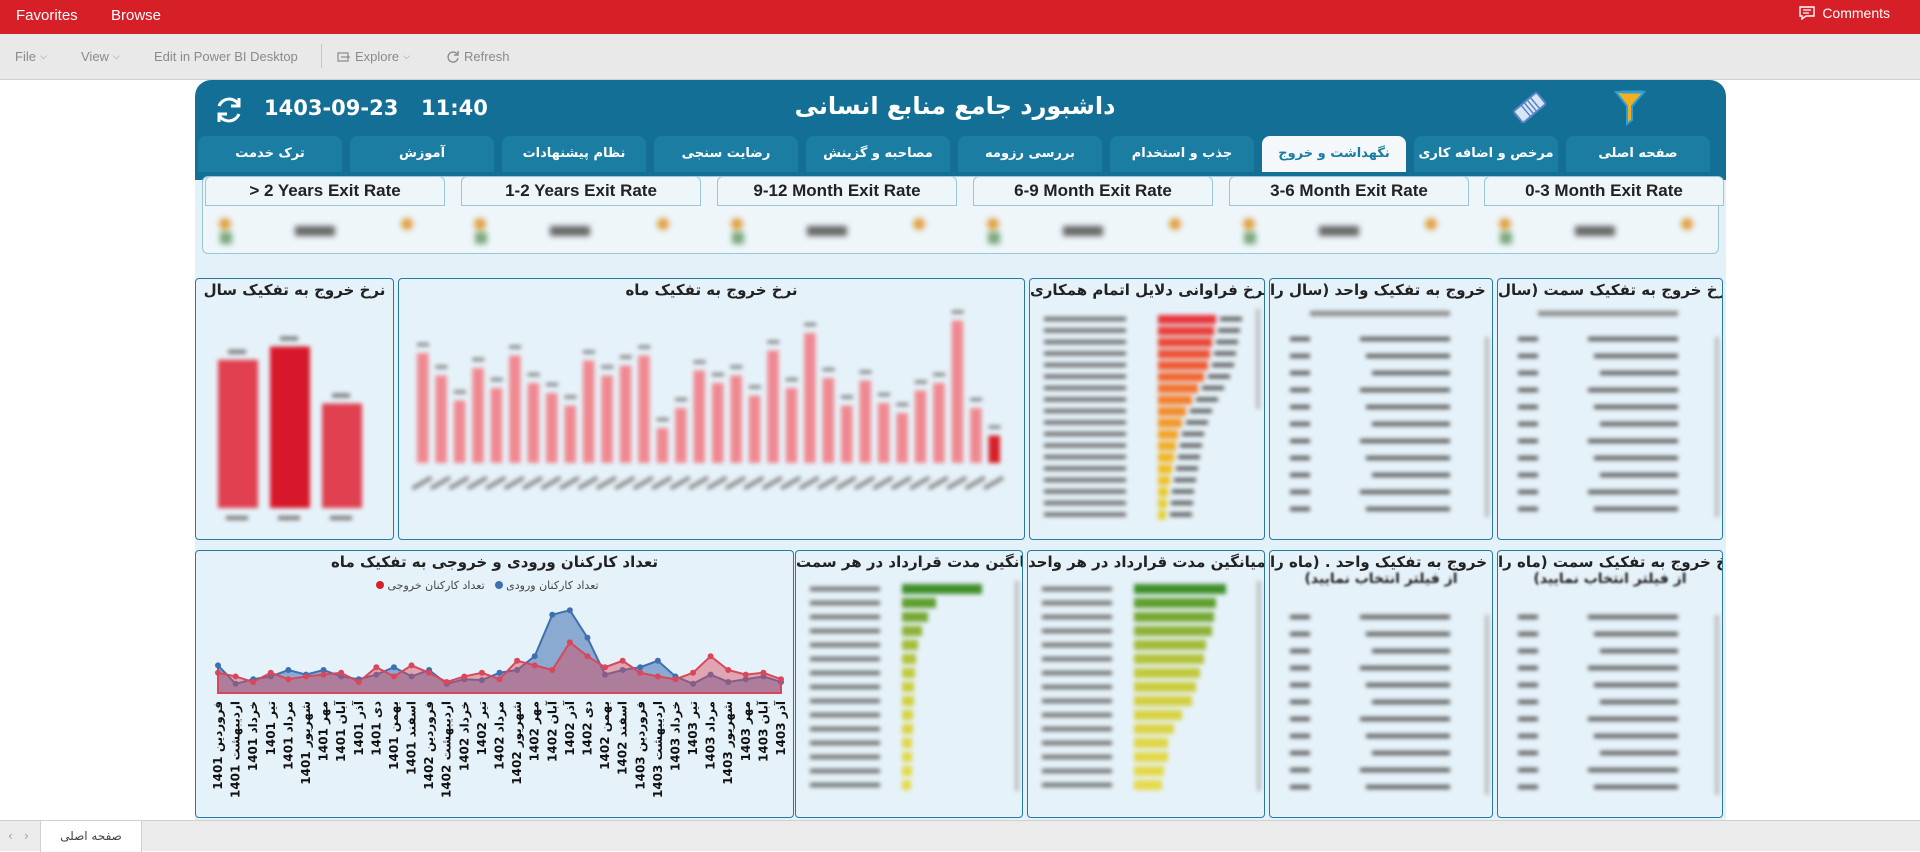 The width and height of the screenshot is (1920, 852). Describe the element at coordinates (47, 15) in the screenshot. I see `favorites-link: Favorites` at that location.